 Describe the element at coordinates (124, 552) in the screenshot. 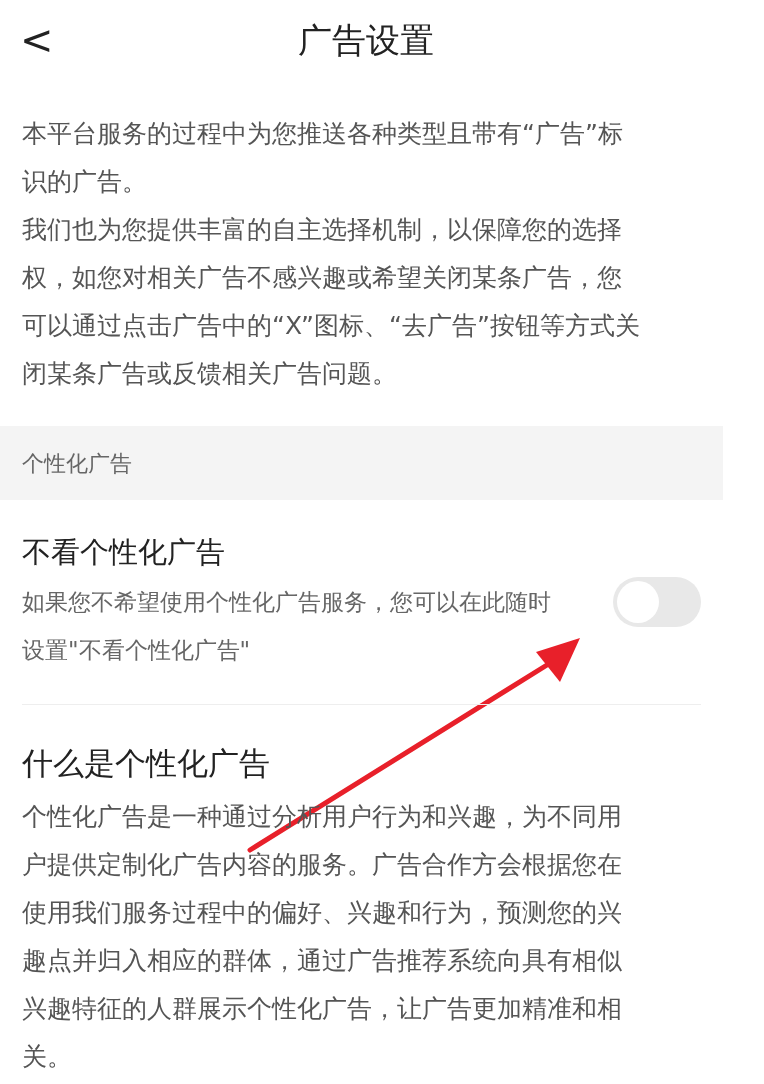

I see `setting-title: 不看个性化广告` at that location.